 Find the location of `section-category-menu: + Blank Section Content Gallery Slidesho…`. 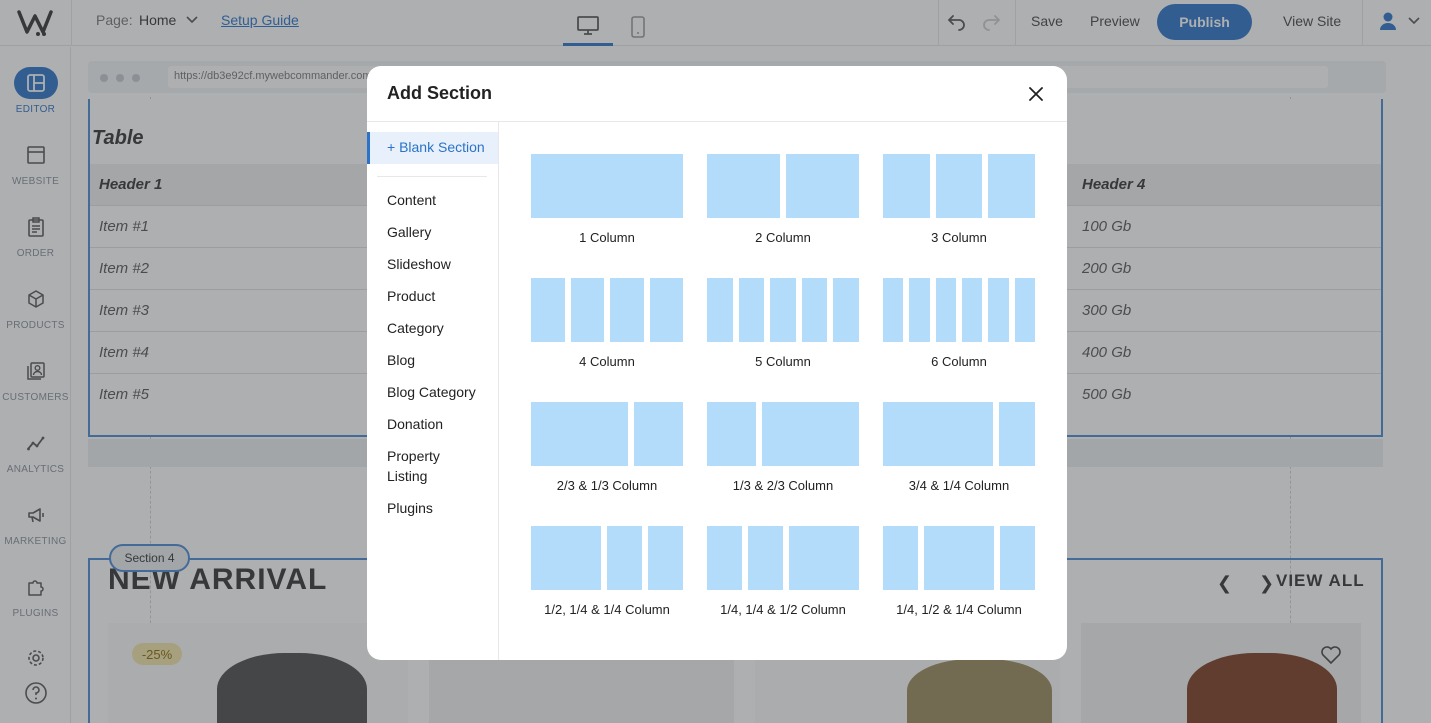

section-category-menu: + Blank Section Content Gallery Slidesho… is located at coordinates (433, 391).